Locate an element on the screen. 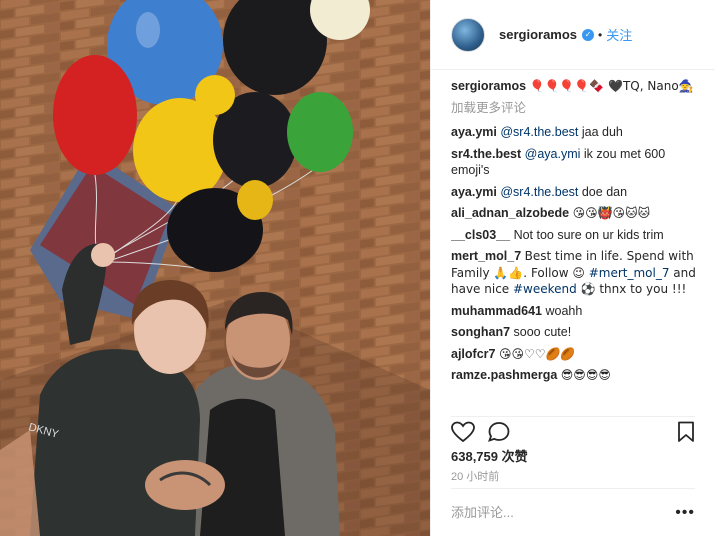 The image size is (715, 536). add-comment-input is located at coordinates (563, 512).